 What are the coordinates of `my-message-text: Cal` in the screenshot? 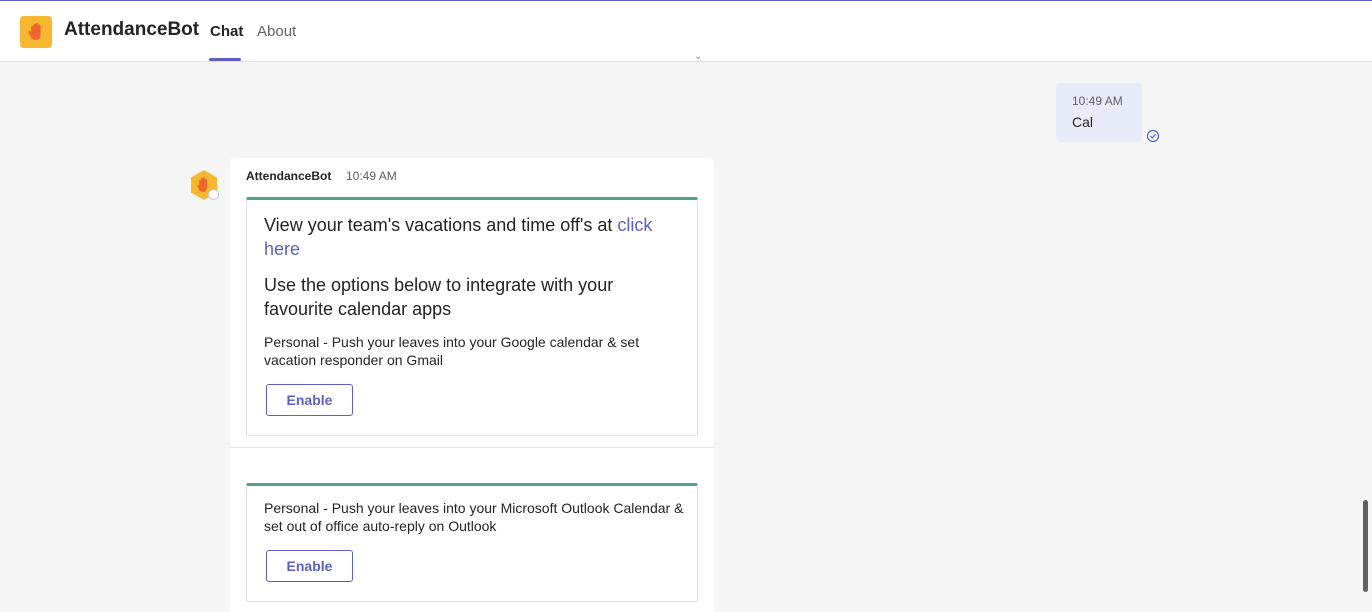 It's located at (1083, 122).